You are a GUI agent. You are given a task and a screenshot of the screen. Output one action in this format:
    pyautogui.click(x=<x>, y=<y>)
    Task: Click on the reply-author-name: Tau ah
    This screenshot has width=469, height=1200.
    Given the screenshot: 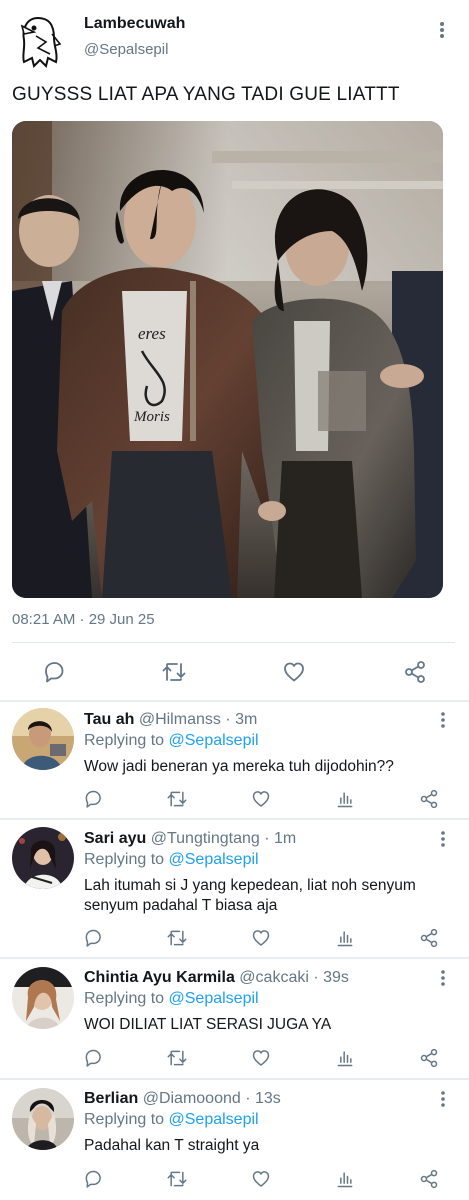 What is the action you would take?
    pyautogui.click(x=109, y=719)
    